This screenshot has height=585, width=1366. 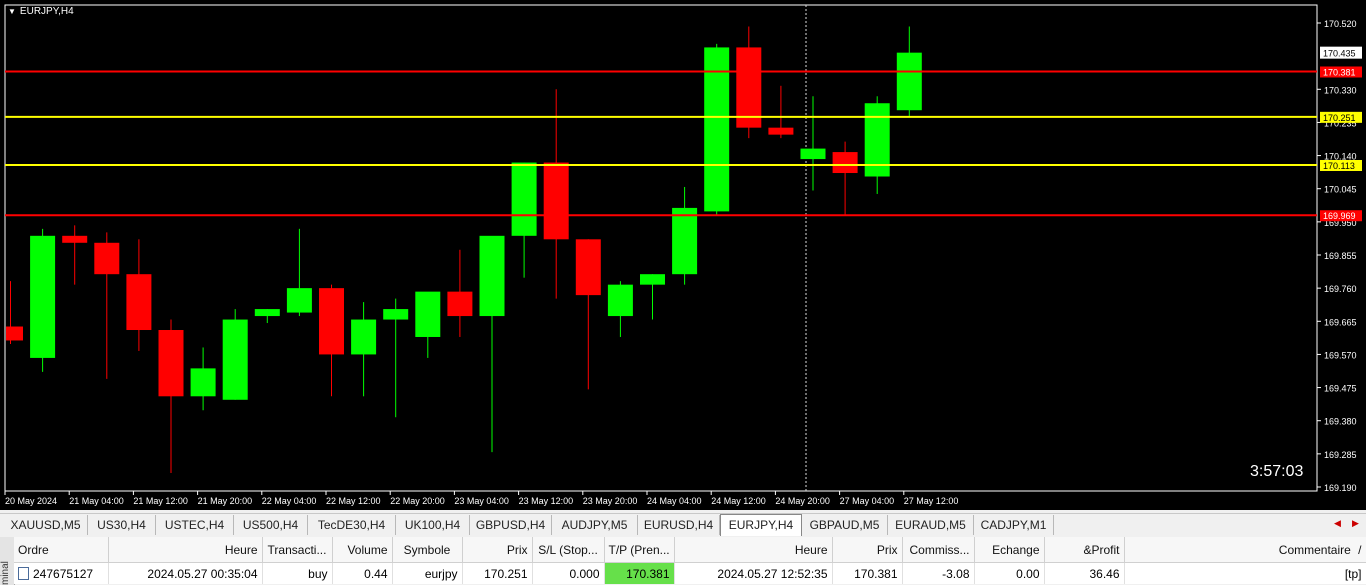 I want to click on table-cell: 36.46, so click(x=1084, y=573).